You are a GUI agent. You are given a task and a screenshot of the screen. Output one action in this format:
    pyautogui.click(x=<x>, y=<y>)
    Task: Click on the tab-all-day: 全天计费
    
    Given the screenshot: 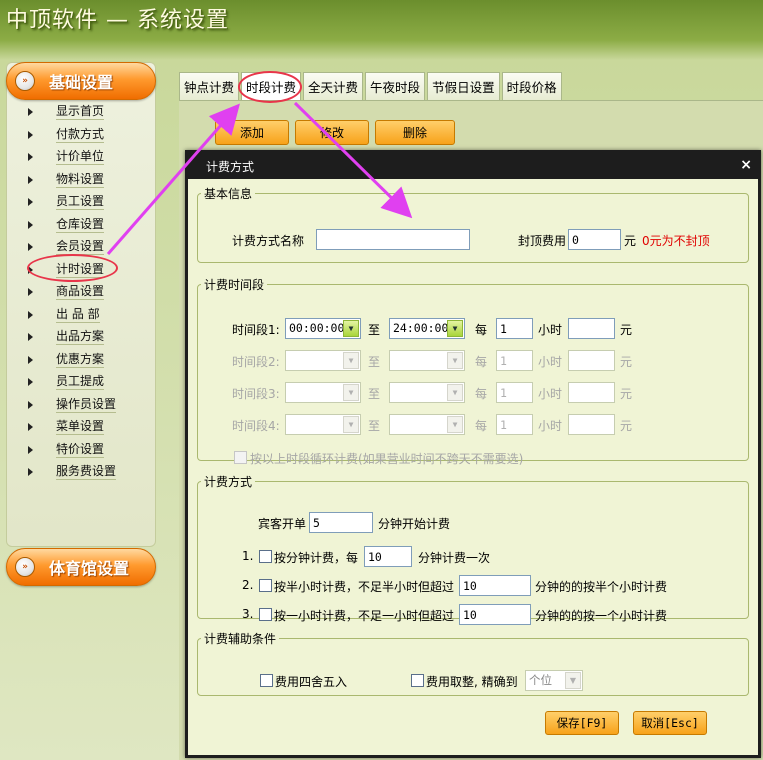 What is the action you would take?
    pyautogui.click(x=333, y=86)
    